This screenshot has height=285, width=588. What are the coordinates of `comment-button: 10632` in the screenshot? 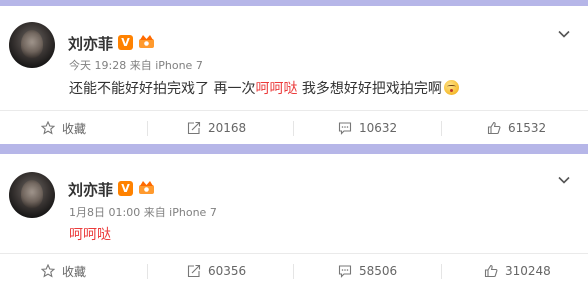 It's located at (367, 128).